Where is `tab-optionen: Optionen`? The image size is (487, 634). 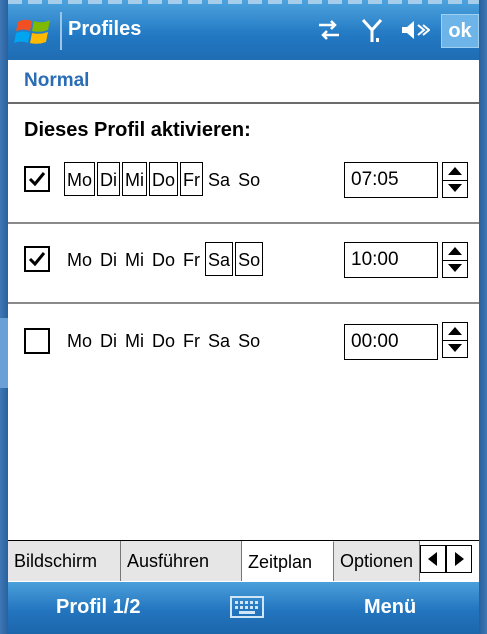 tab-optionen: Optionen is located at coordinates (377, 561).